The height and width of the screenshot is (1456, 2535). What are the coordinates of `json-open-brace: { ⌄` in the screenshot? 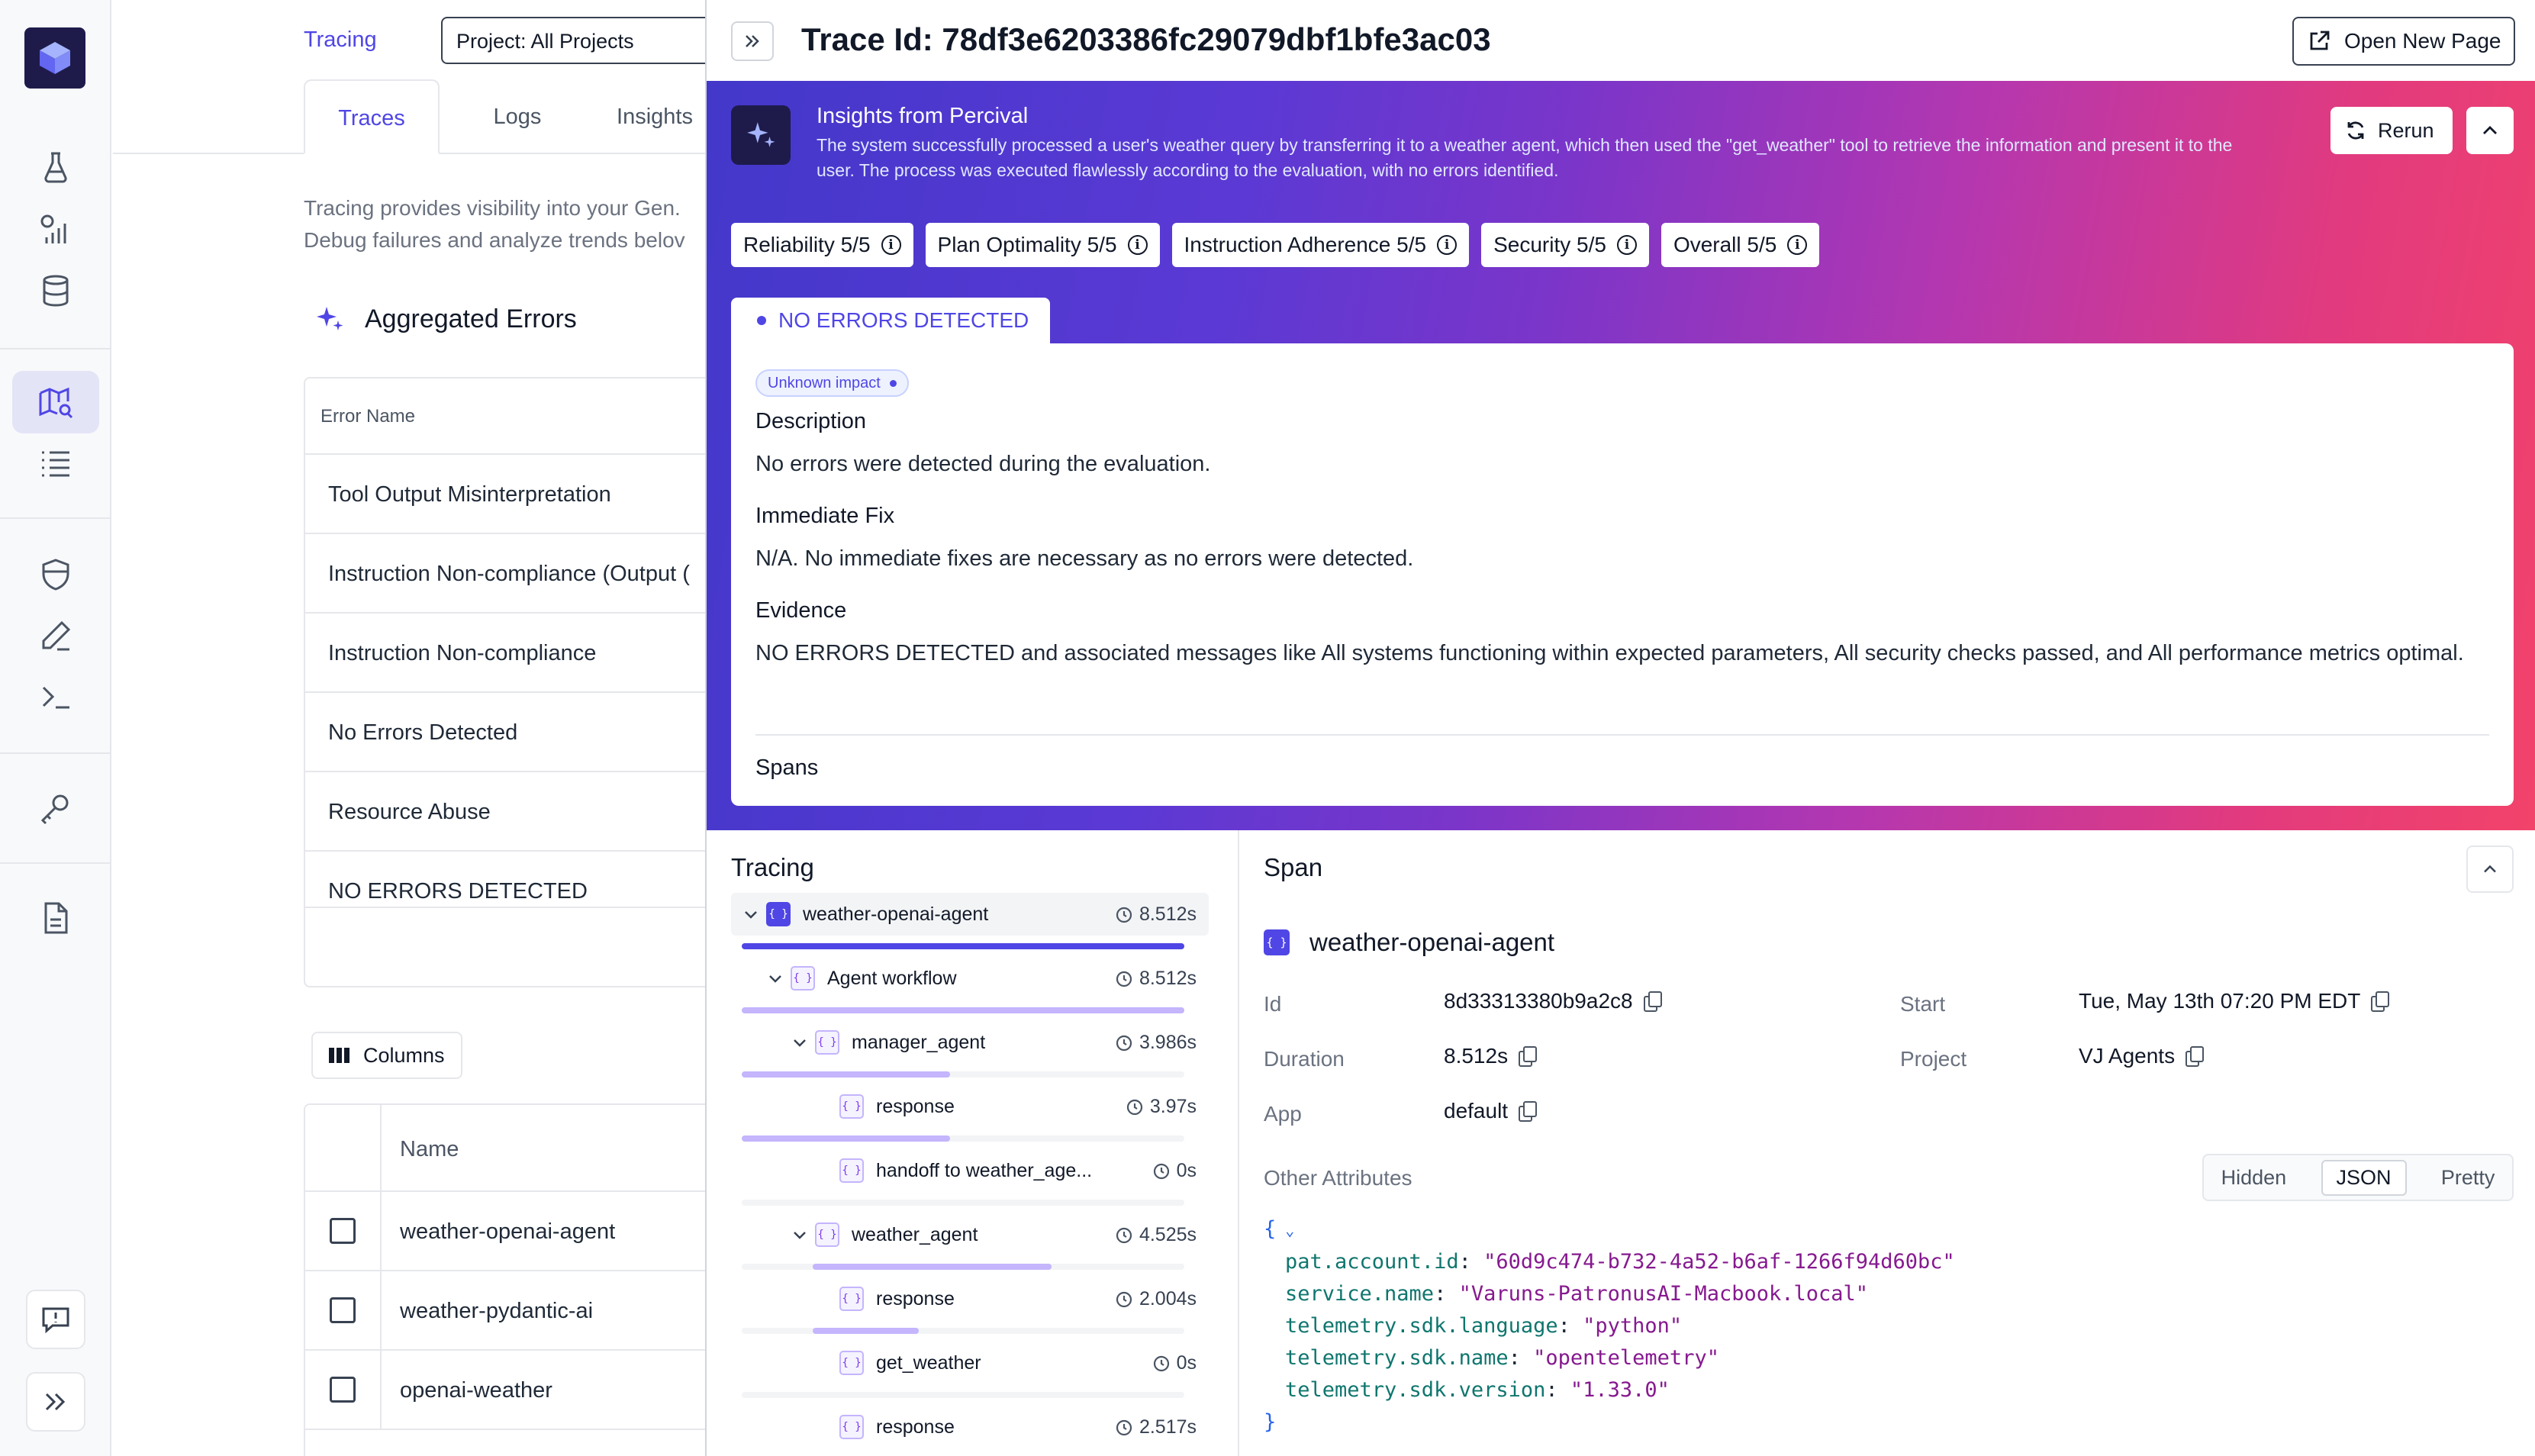 It's located at (1610, 1229).